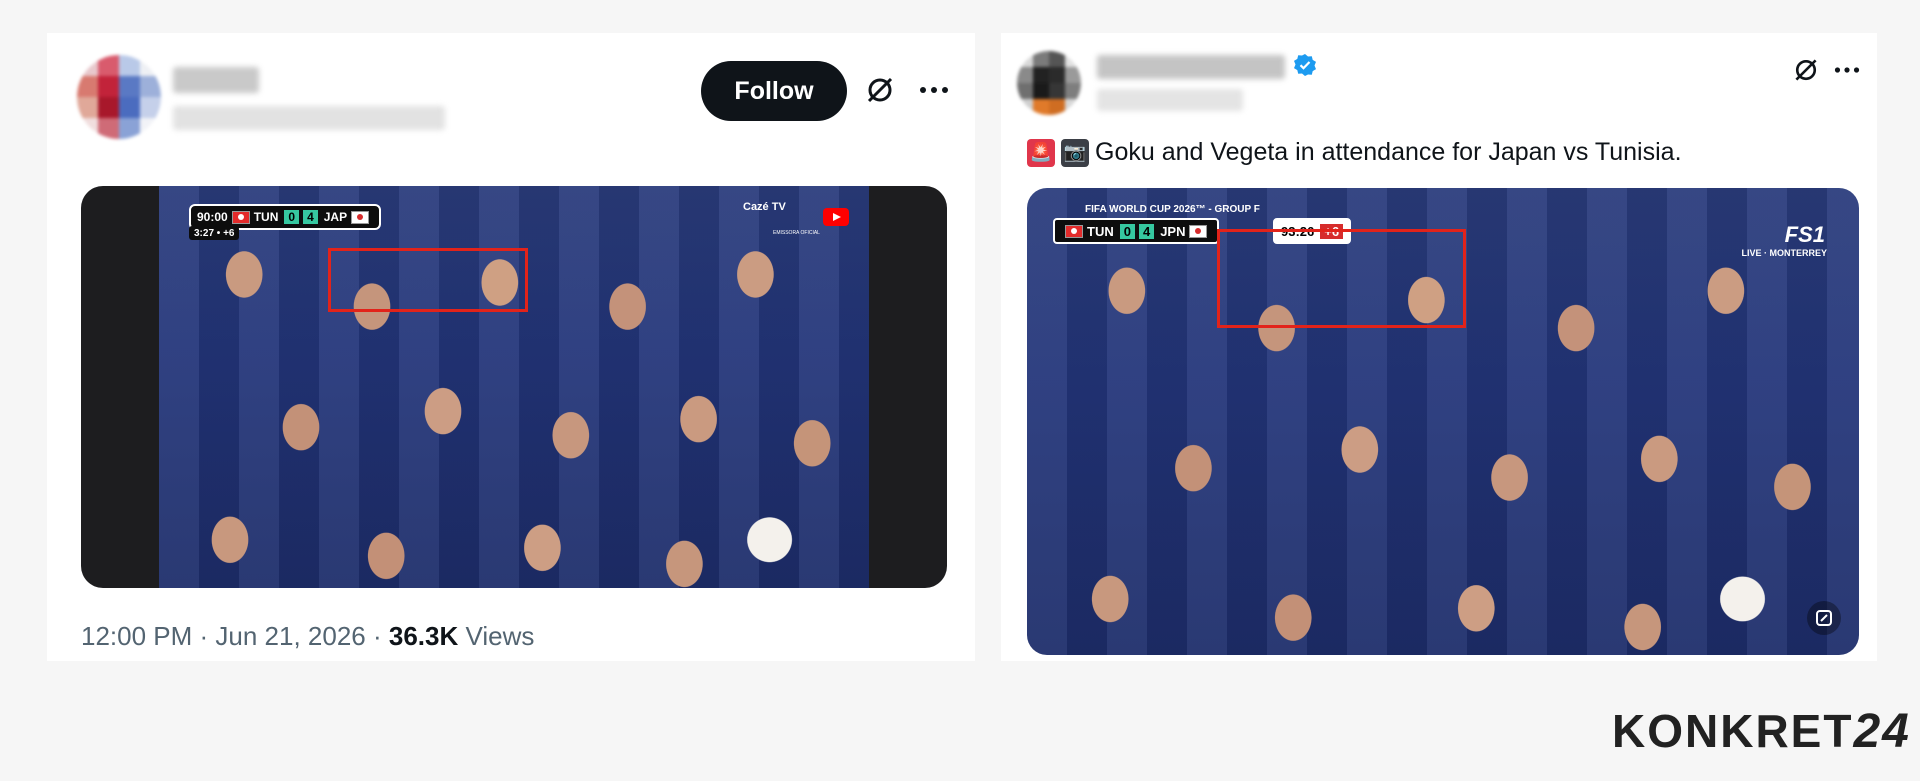 The image size is (1920, 781). What do you see at coordinates (1804, 234) in the screenshot?
I see `channel-logo: FS1` at bounding box center [1804, 234].